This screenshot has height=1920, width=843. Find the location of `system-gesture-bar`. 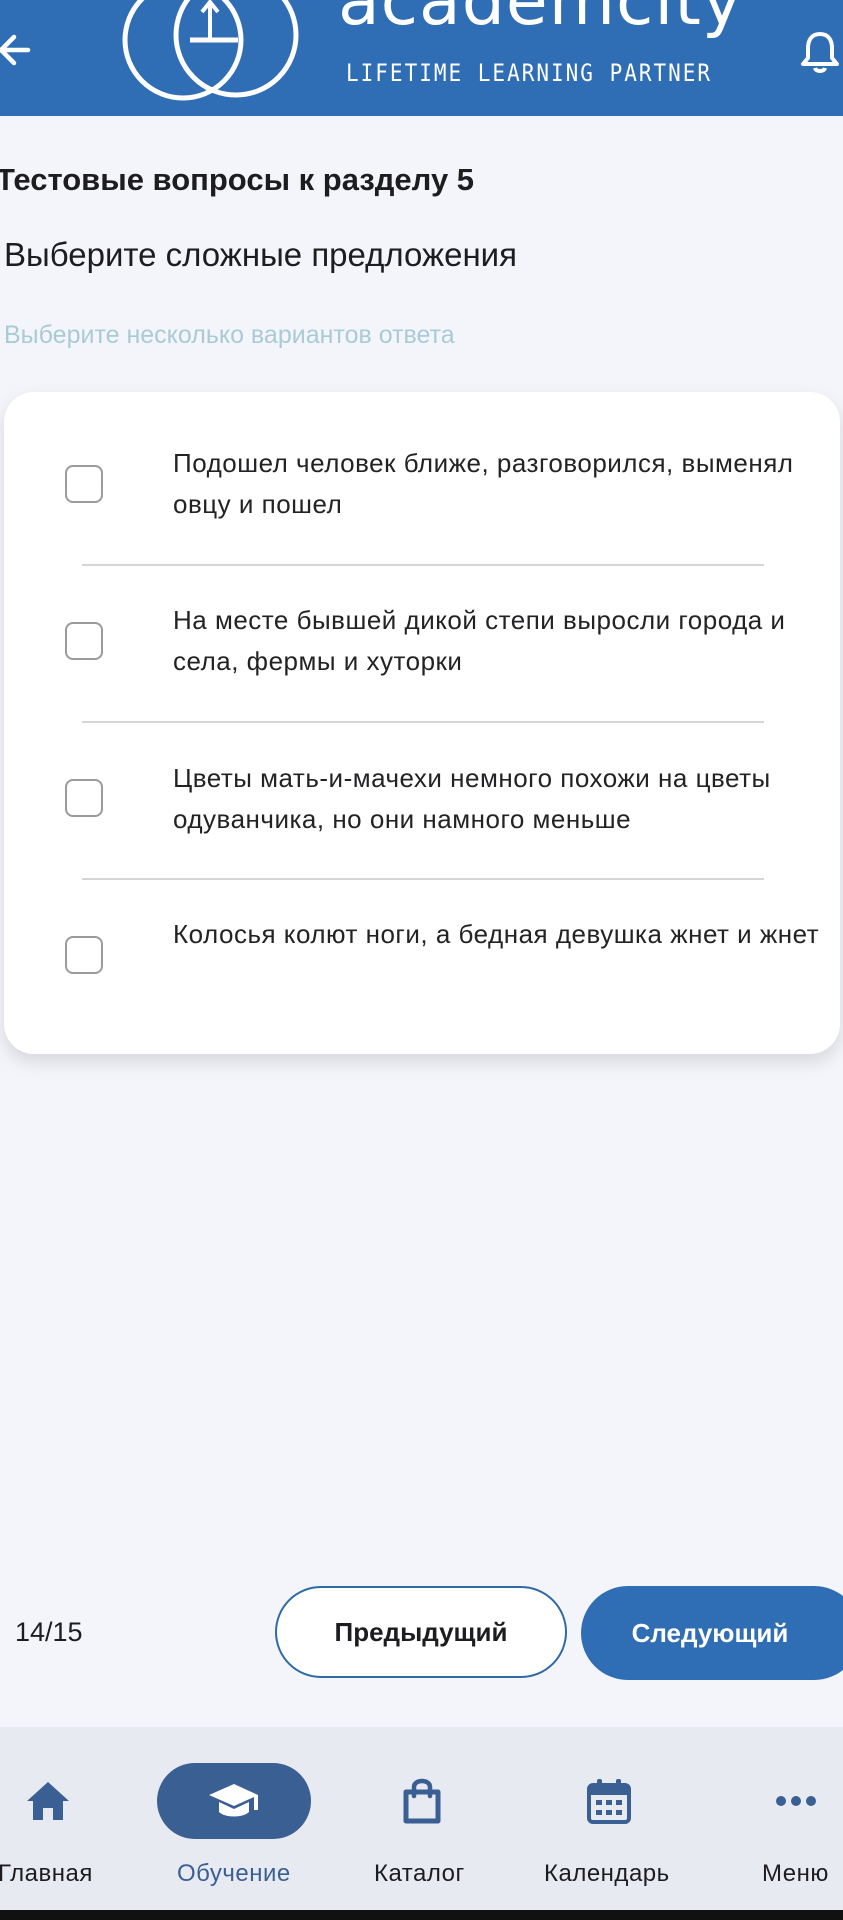

system-gesture-bar is located at coordinates (421, 1915).